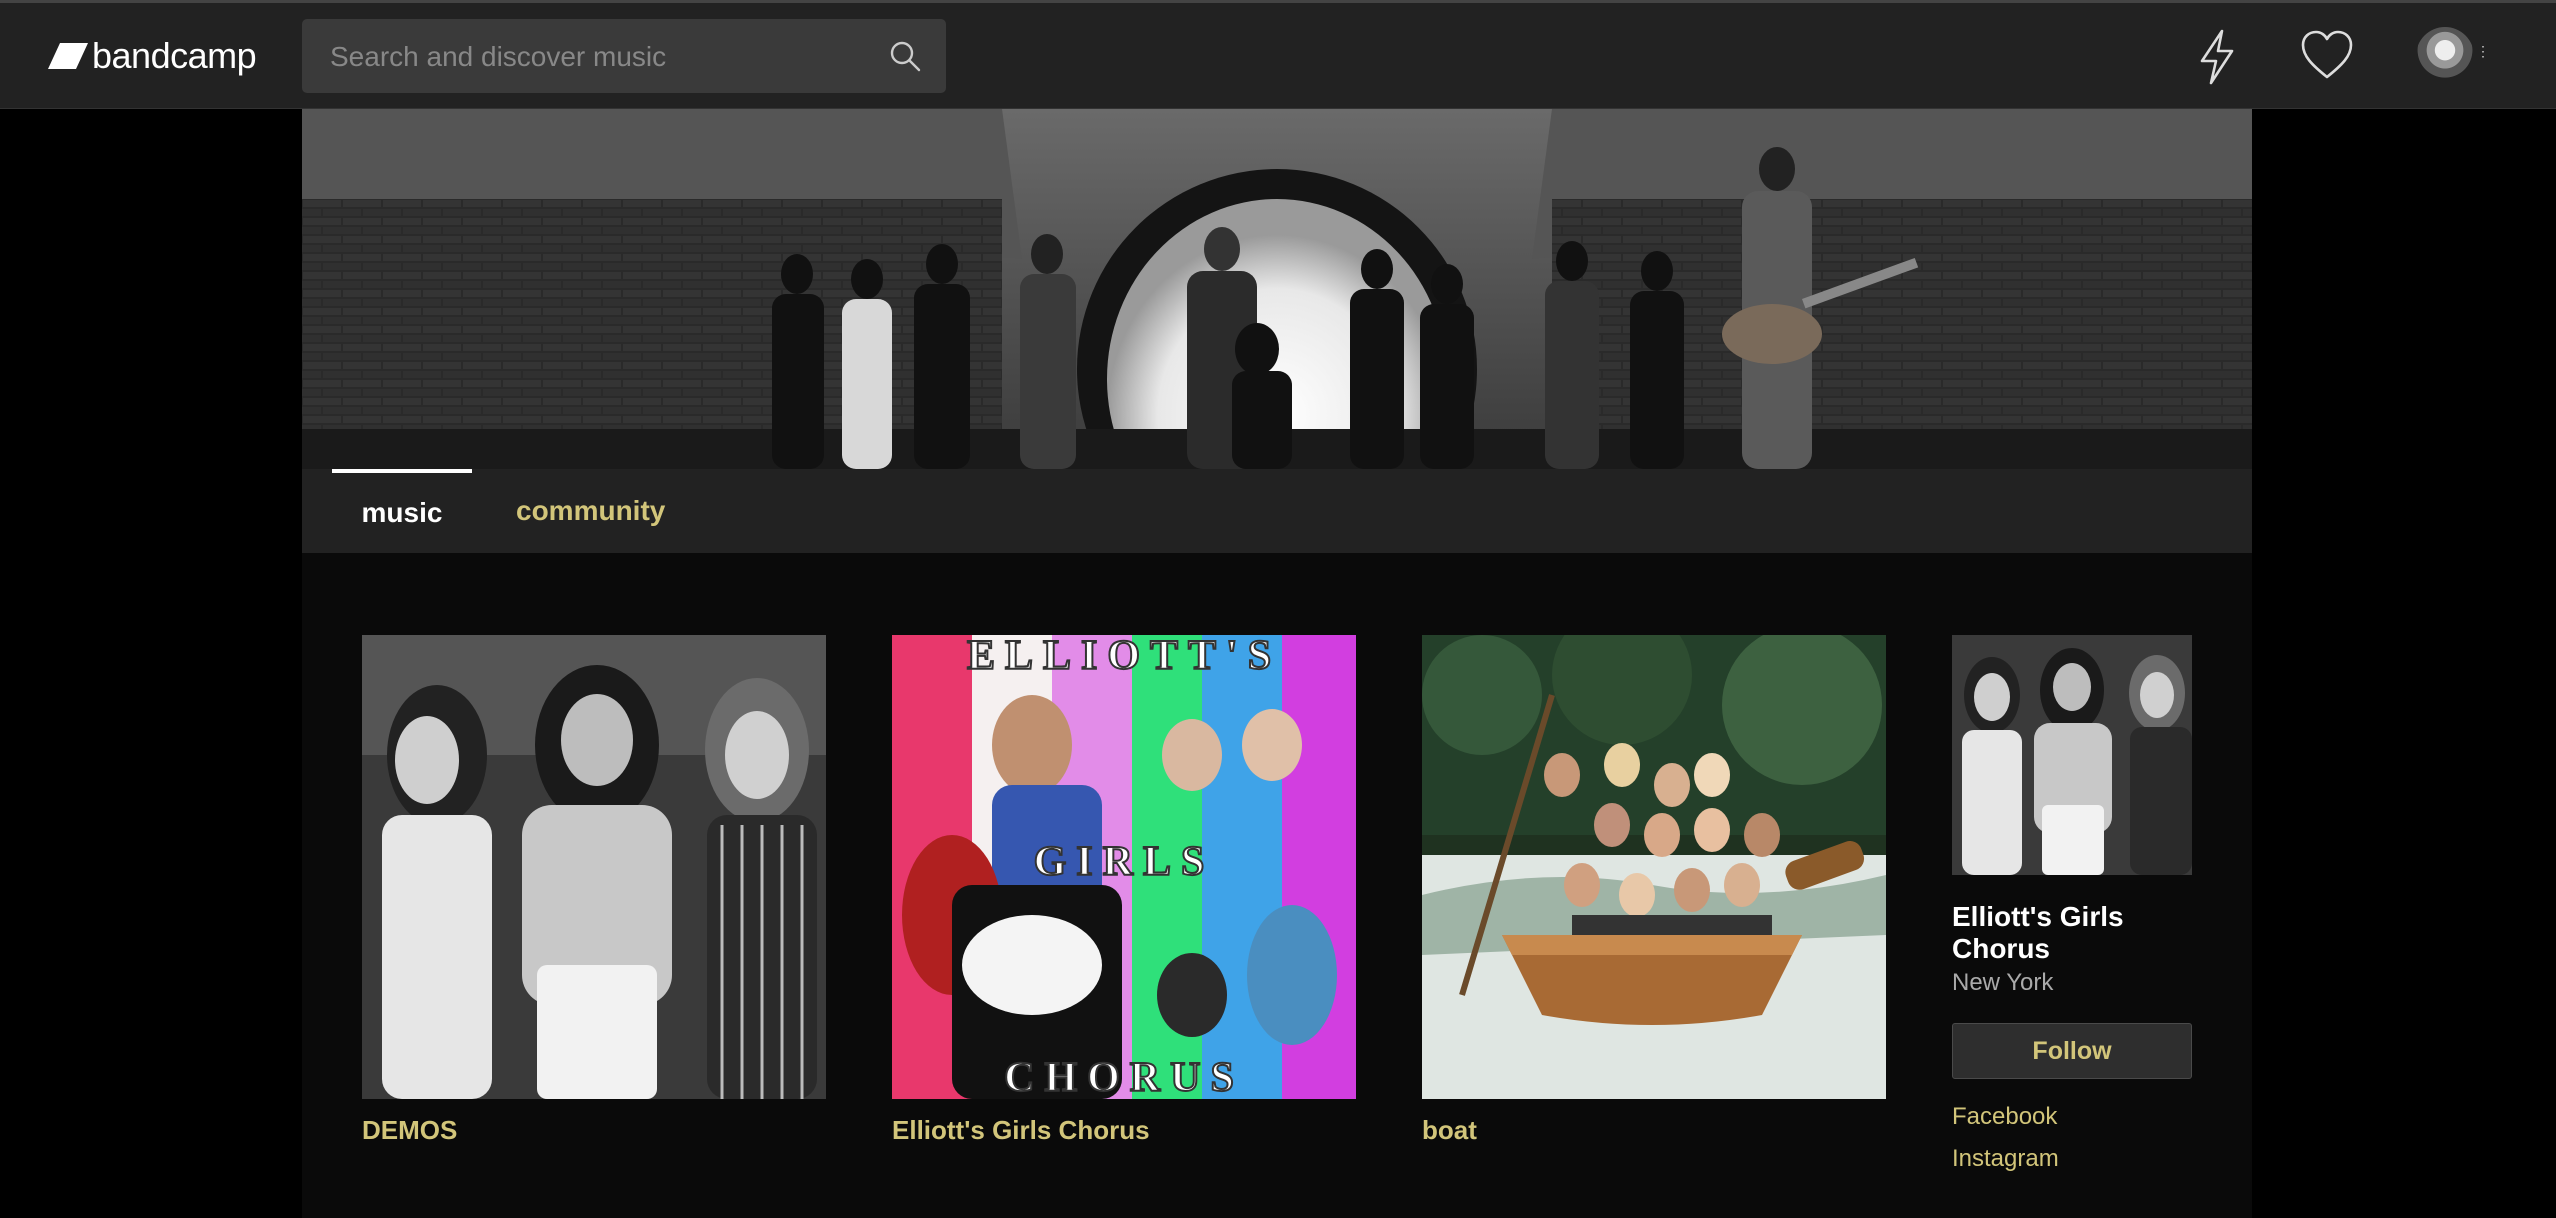  Describe the element at coordinates (2217, 57) in the screenshot. I see `bolt-icon` at that location.